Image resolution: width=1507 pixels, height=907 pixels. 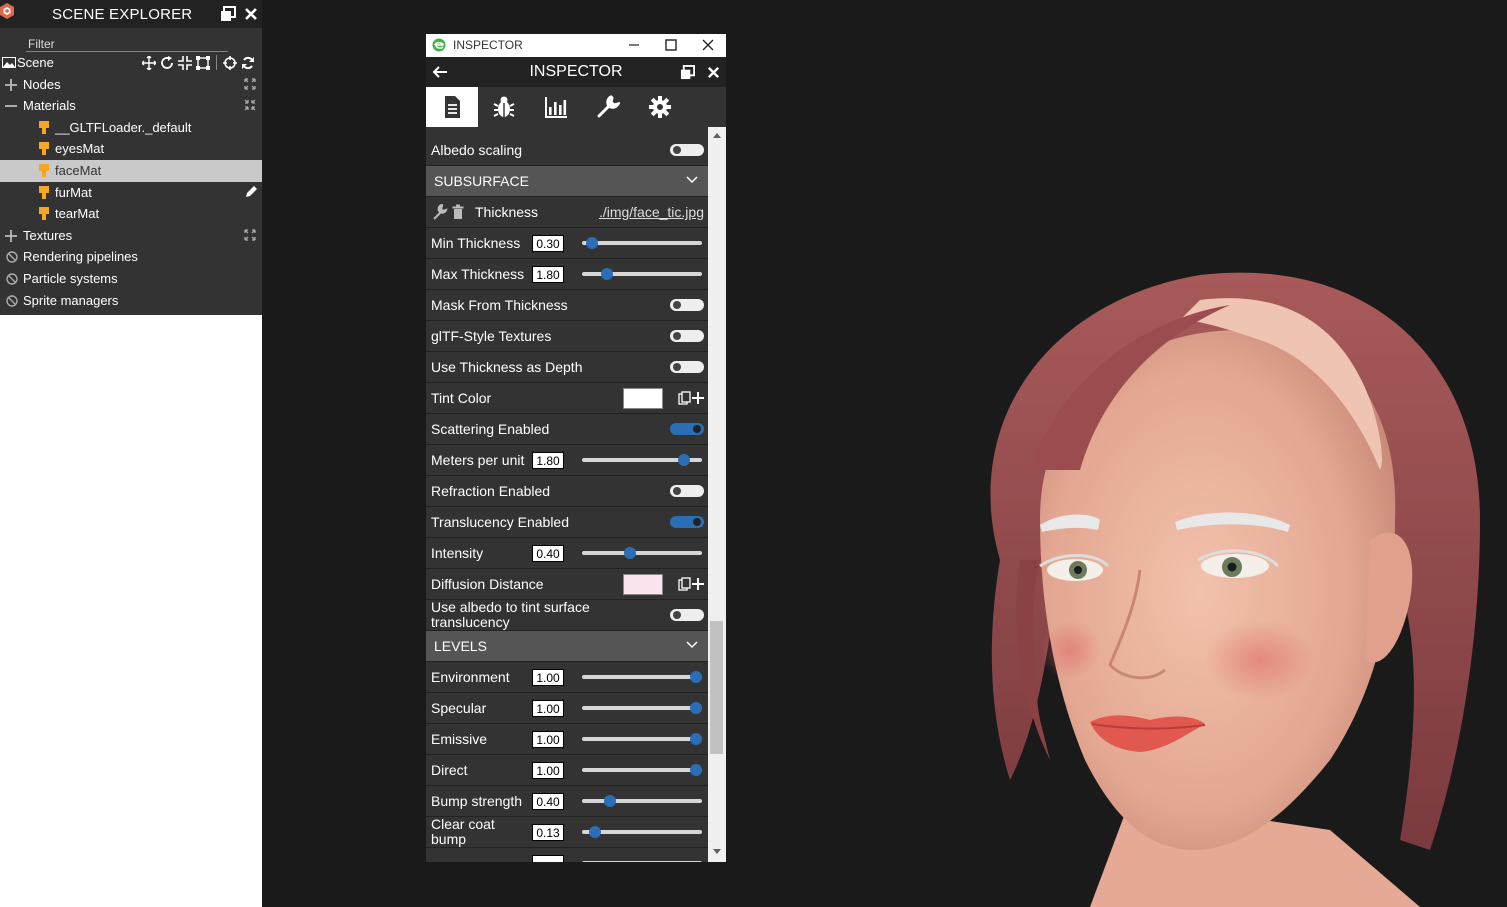 I want to click on tab-settings, so click(x=660, y=107).